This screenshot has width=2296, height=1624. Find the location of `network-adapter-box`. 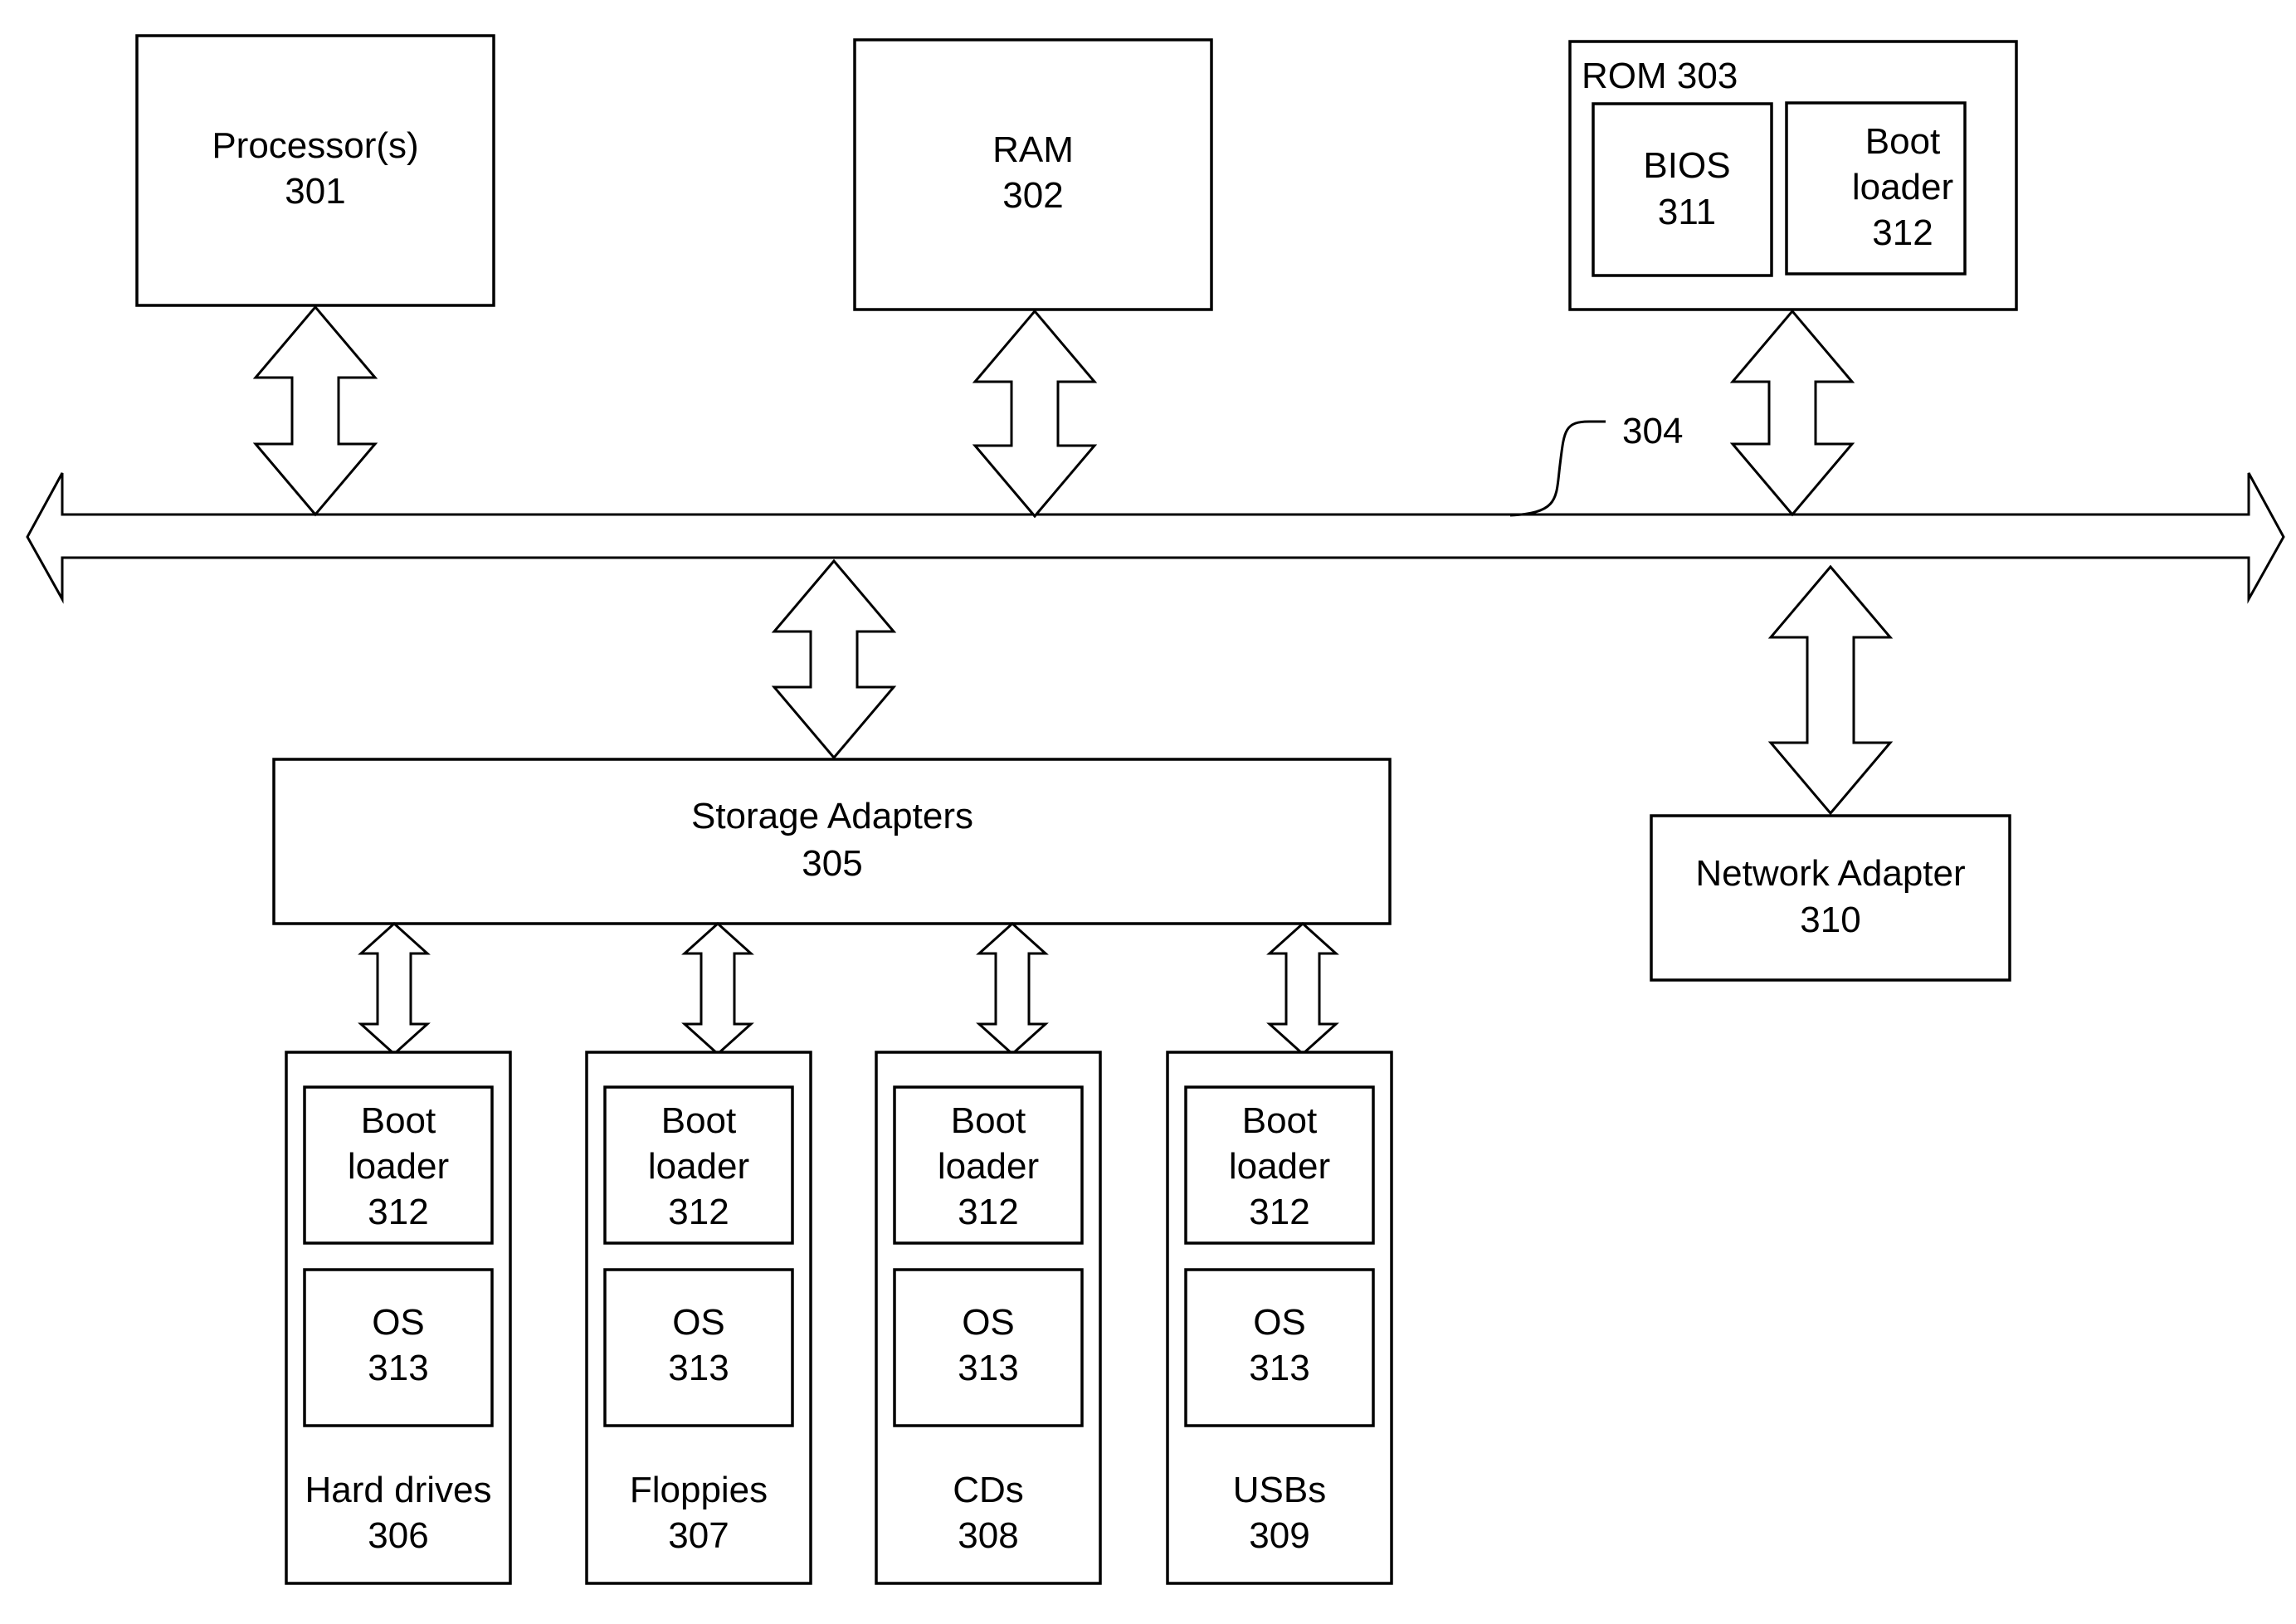

network-adapter-box is located at coordinates (1830, 898).